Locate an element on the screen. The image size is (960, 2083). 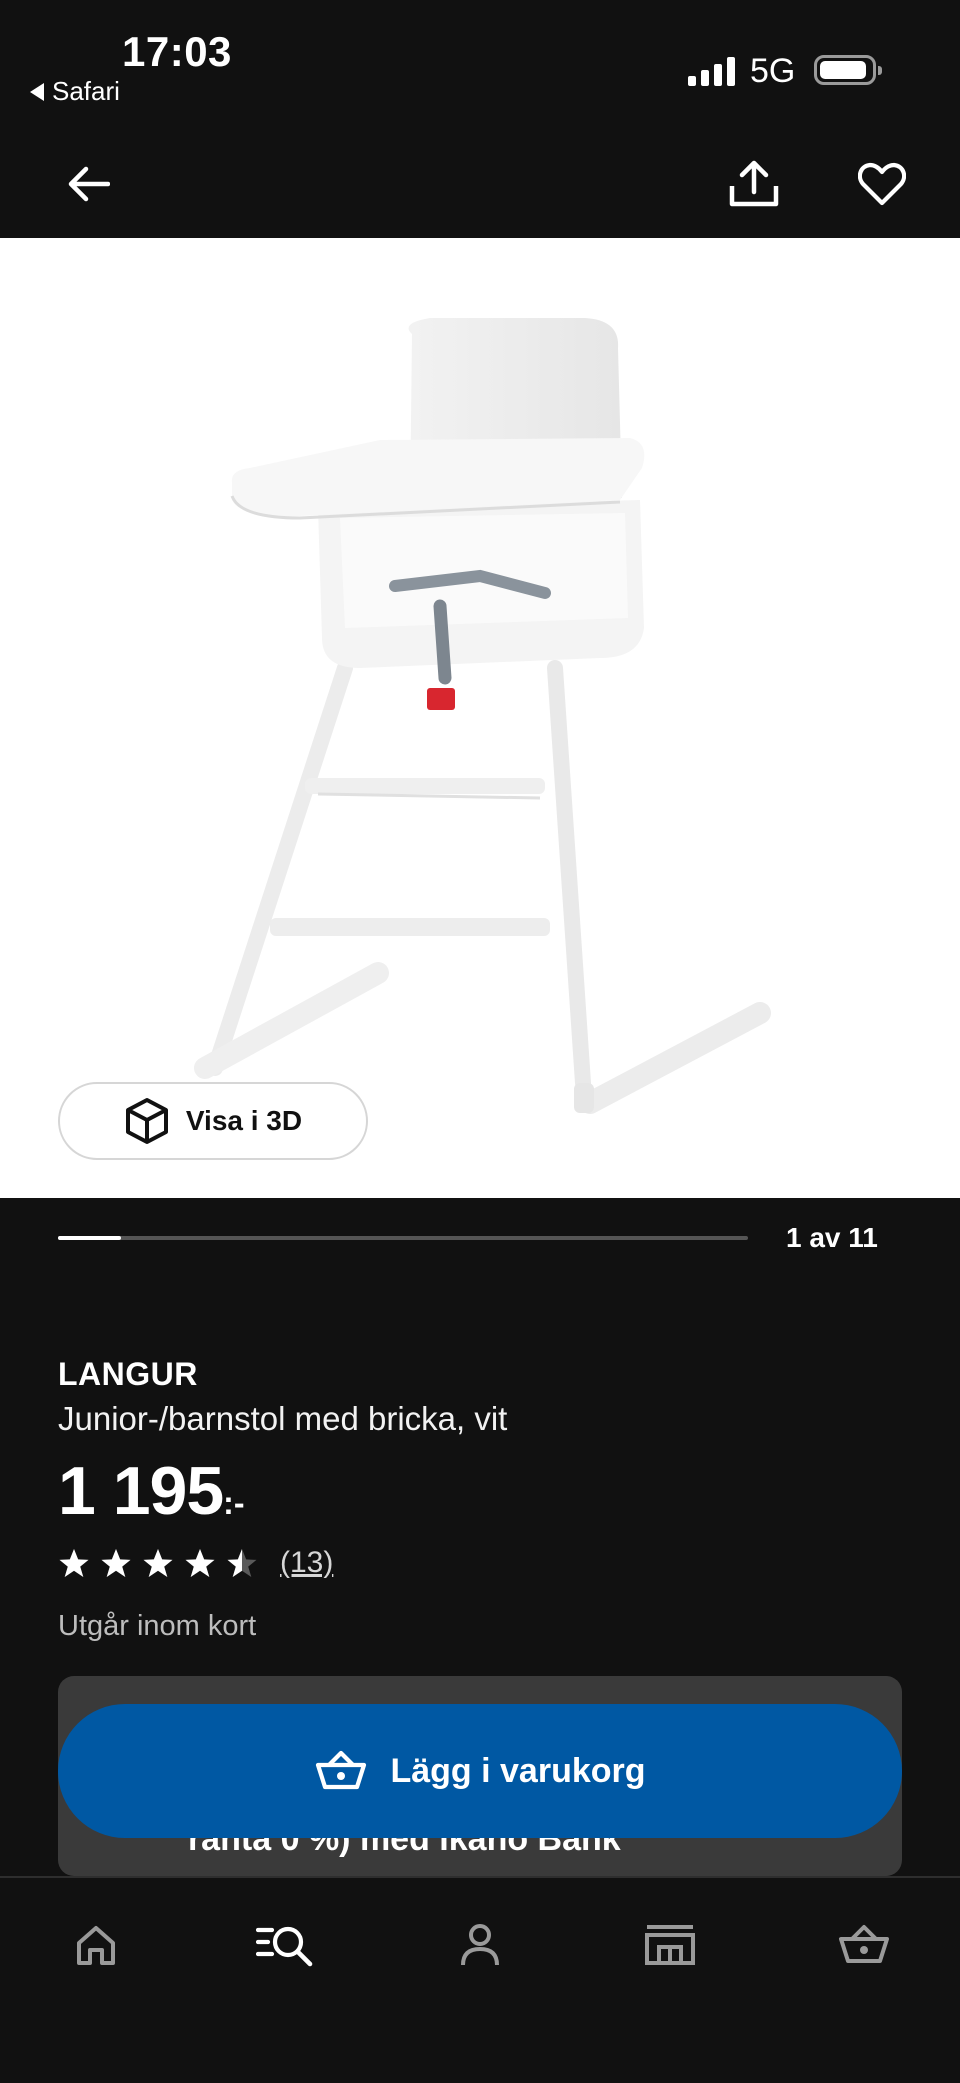
back-to-app: Safari is located at coordinates (75, 91).